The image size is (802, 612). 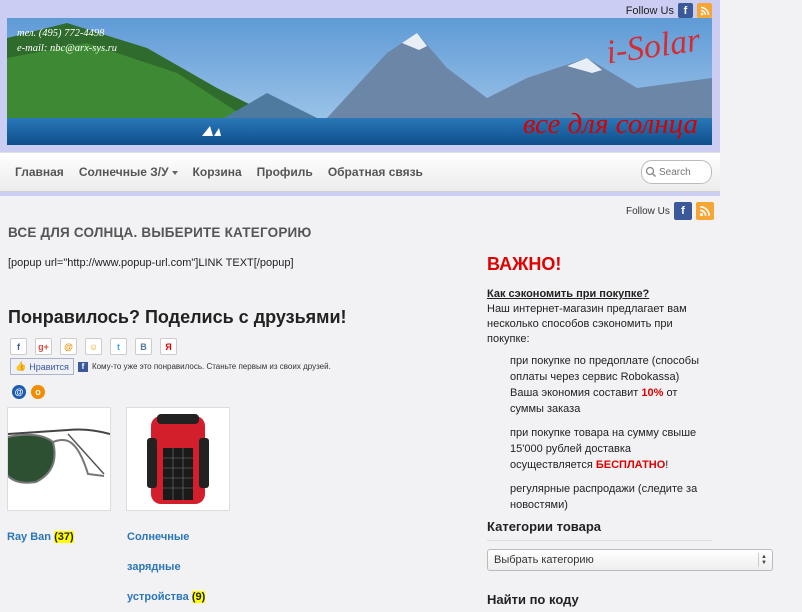 I want to click on nav-solar-chargers-label: Солнечные З/У, so click(x=123, y=172).